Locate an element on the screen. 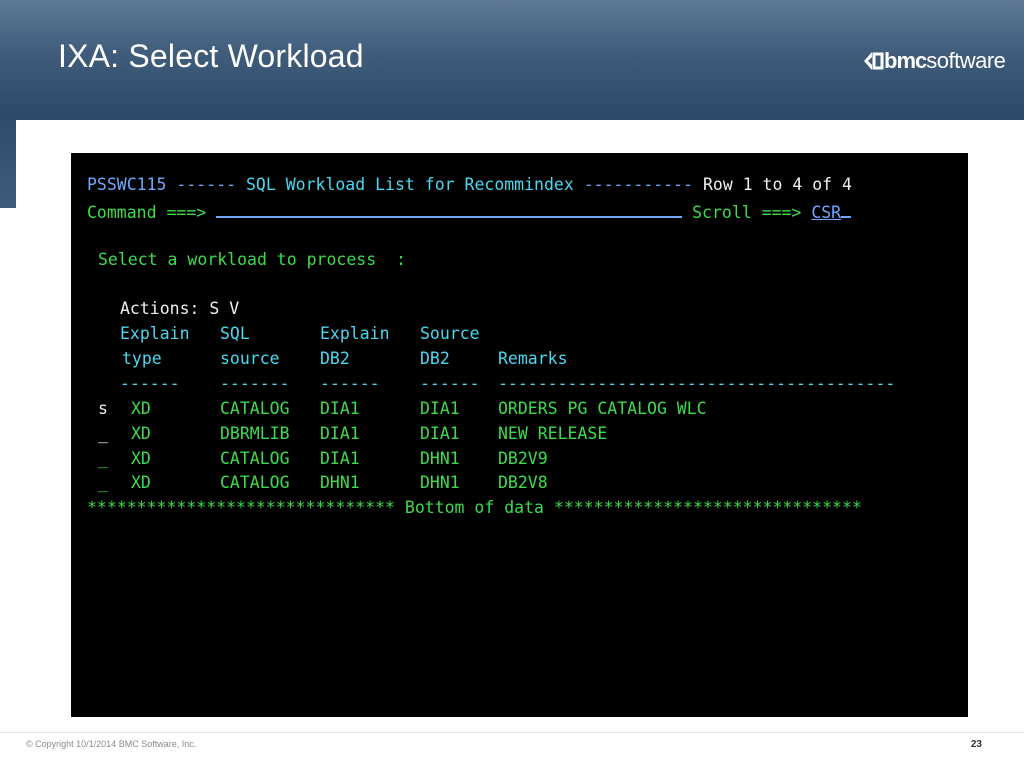  sep-col-4: ------ is located at coordinates (450, 383).